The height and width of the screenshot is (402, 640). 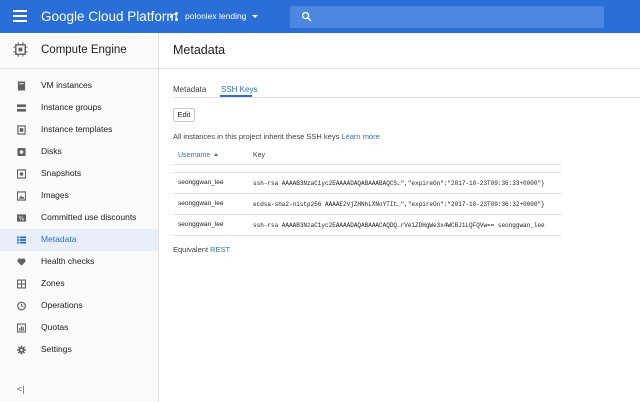 What do you see at coordinates (109, 16) in the screenshot?
I see `brand-title: Google Cloud Platform` at bounding box center [109, 16].